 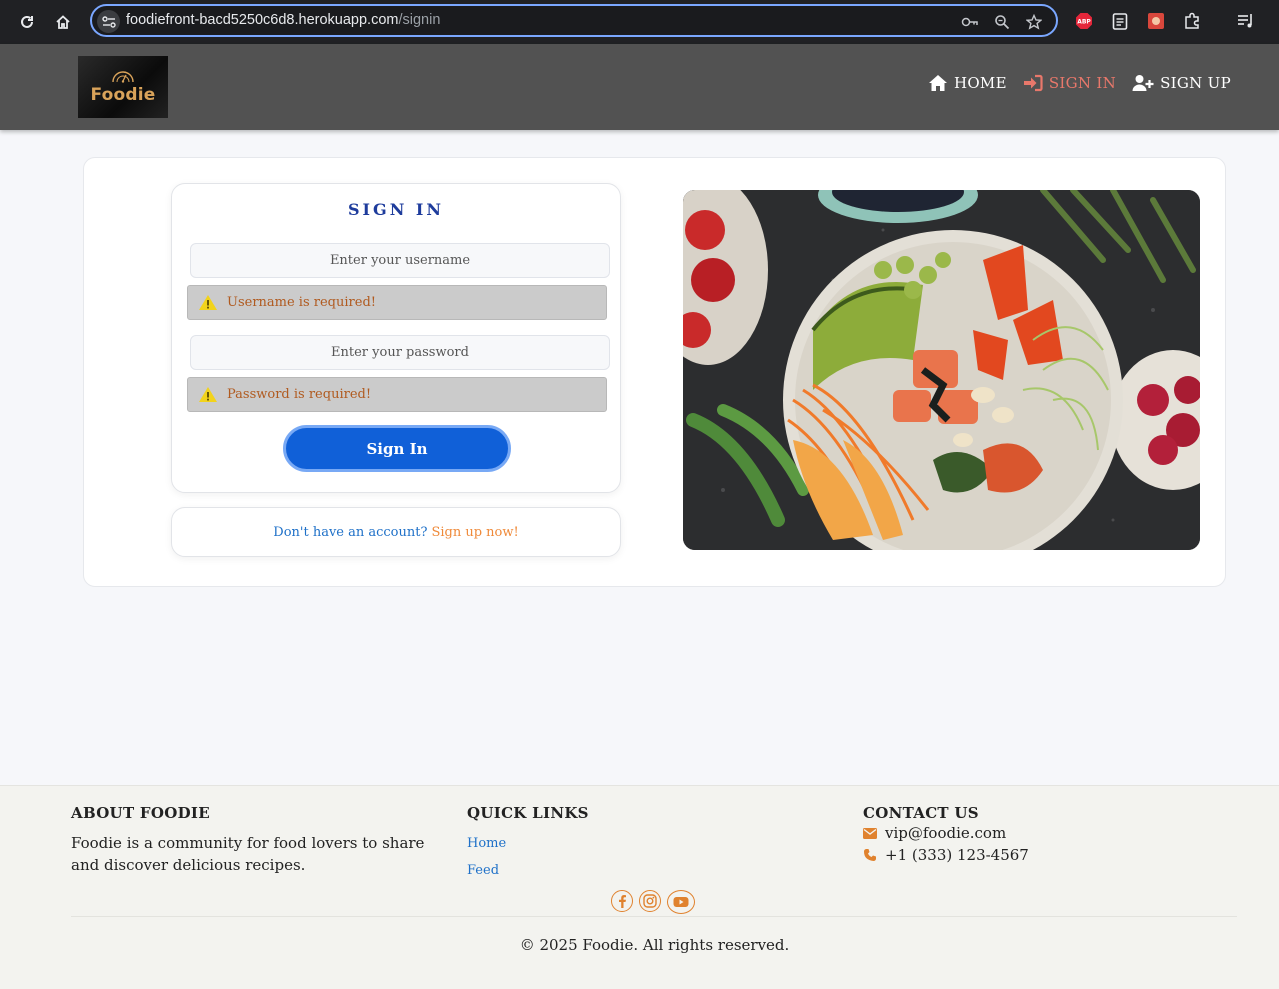 I want to click on site-info-icon, so click(x=108, y=21).